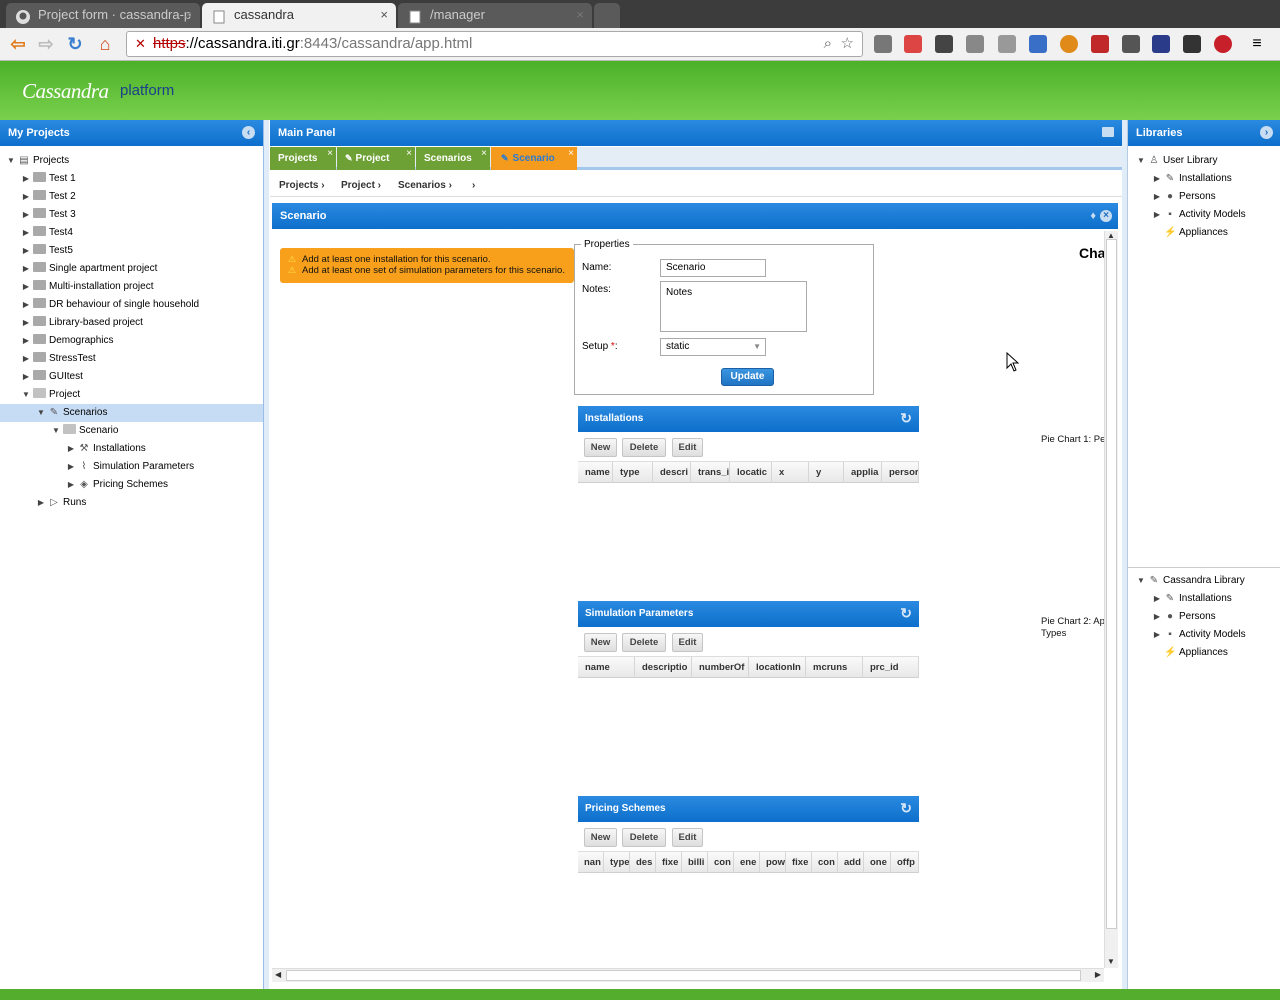  What do you see at coordinates (131, 197) in the screenshot?
I see `tree-project-test-2: ▶ Test 2` at bounding box center [131, 197].